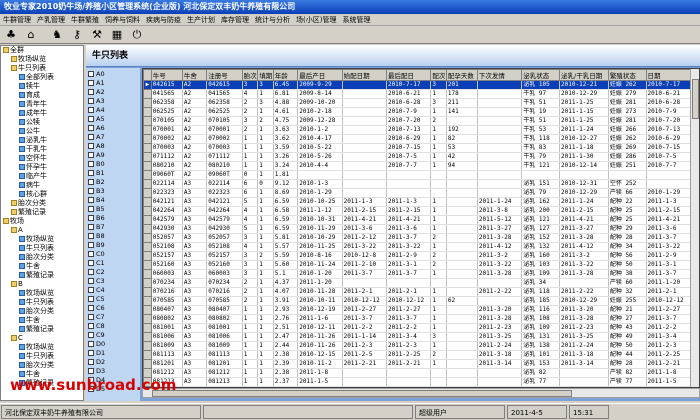 This screenshot has height=420, width=700. I want to click on tree-node: 牧场纵览, so click(42, 293).